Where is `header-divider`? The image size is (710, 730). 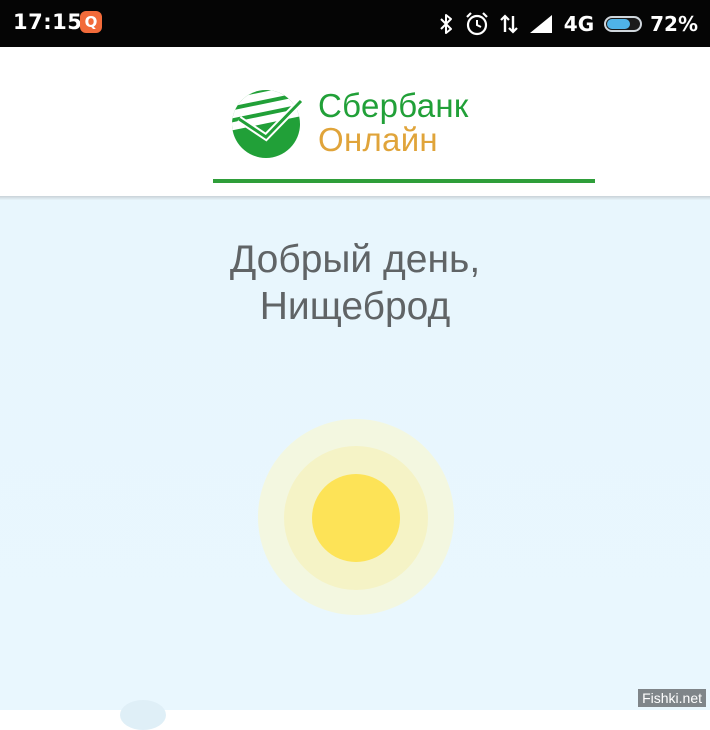
header-divider is located at coordinates (404, 181).